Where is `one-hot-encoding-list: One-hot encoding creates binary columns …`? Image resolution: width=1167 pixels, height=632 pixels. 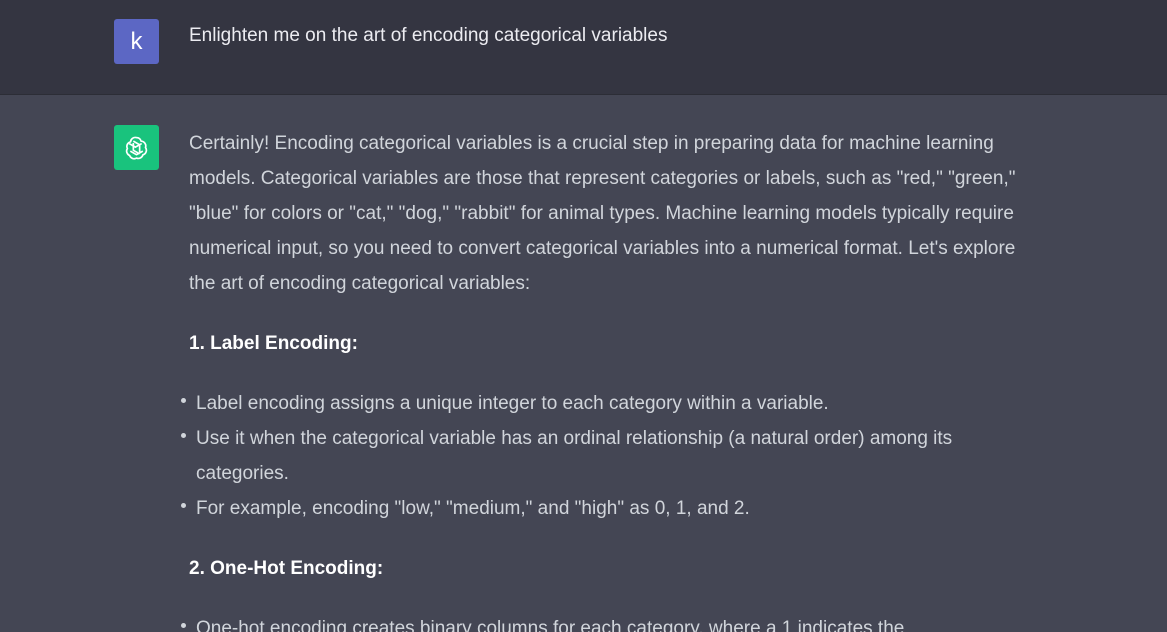 one-hot-encoding-list: One-hot encoding creates binary columns … is located at coordinates (600, 621).